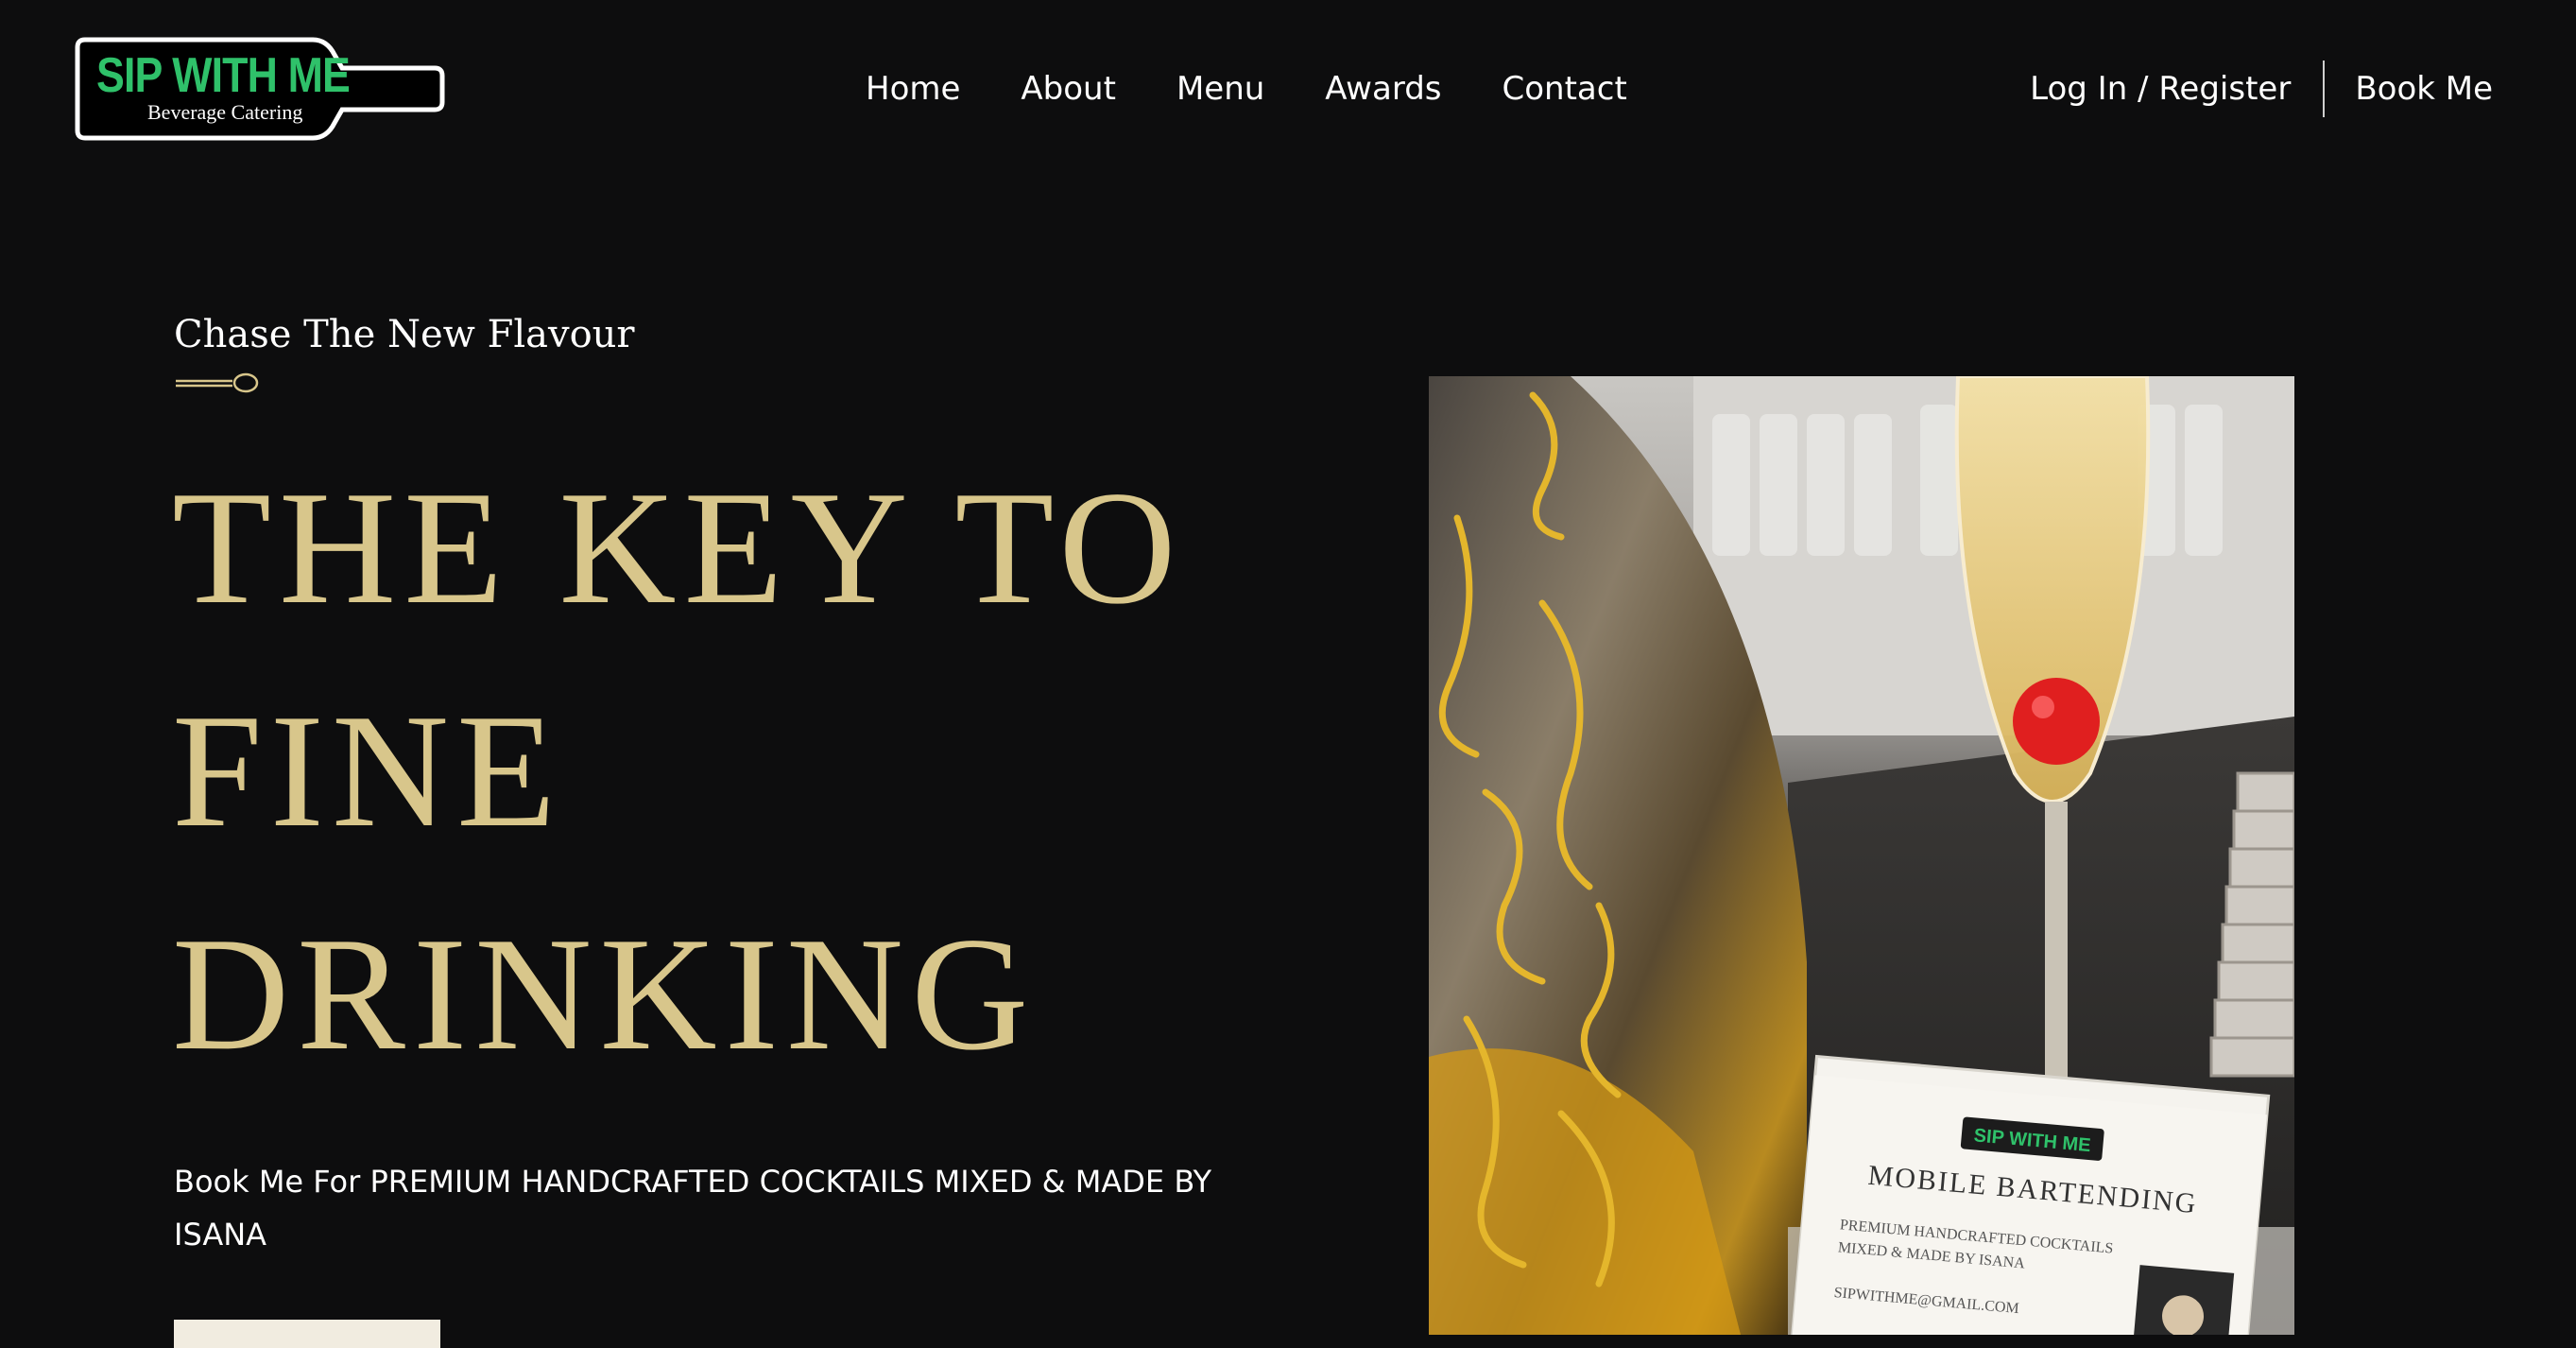  What do you see at coordinates (678, 548) in the screenshot?
I see `headline-line-1: THE KEY TO` at bounding box center [678, 548].